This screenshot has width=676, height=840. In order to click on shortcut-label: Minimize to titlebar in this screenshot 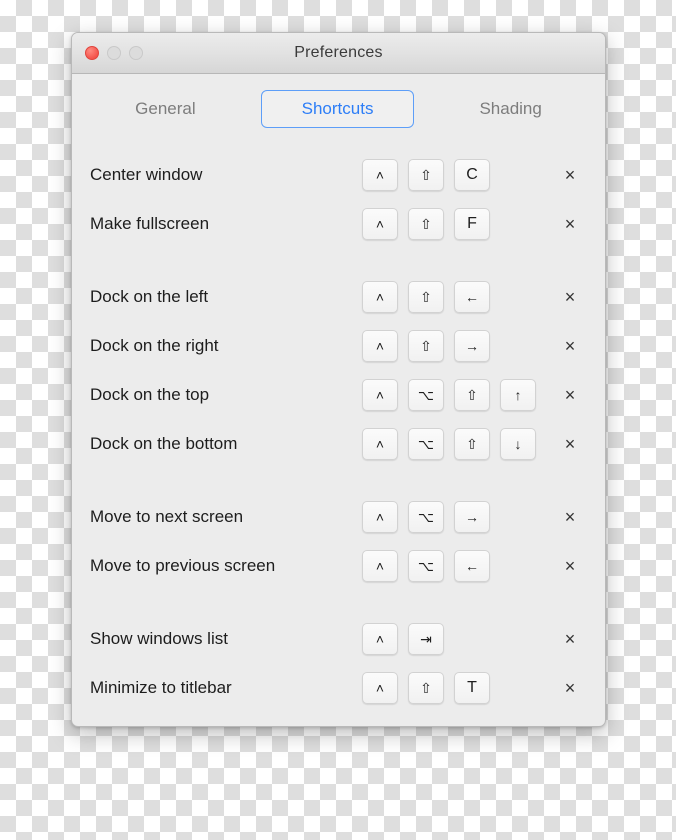, I will do `click(161, 687)`.